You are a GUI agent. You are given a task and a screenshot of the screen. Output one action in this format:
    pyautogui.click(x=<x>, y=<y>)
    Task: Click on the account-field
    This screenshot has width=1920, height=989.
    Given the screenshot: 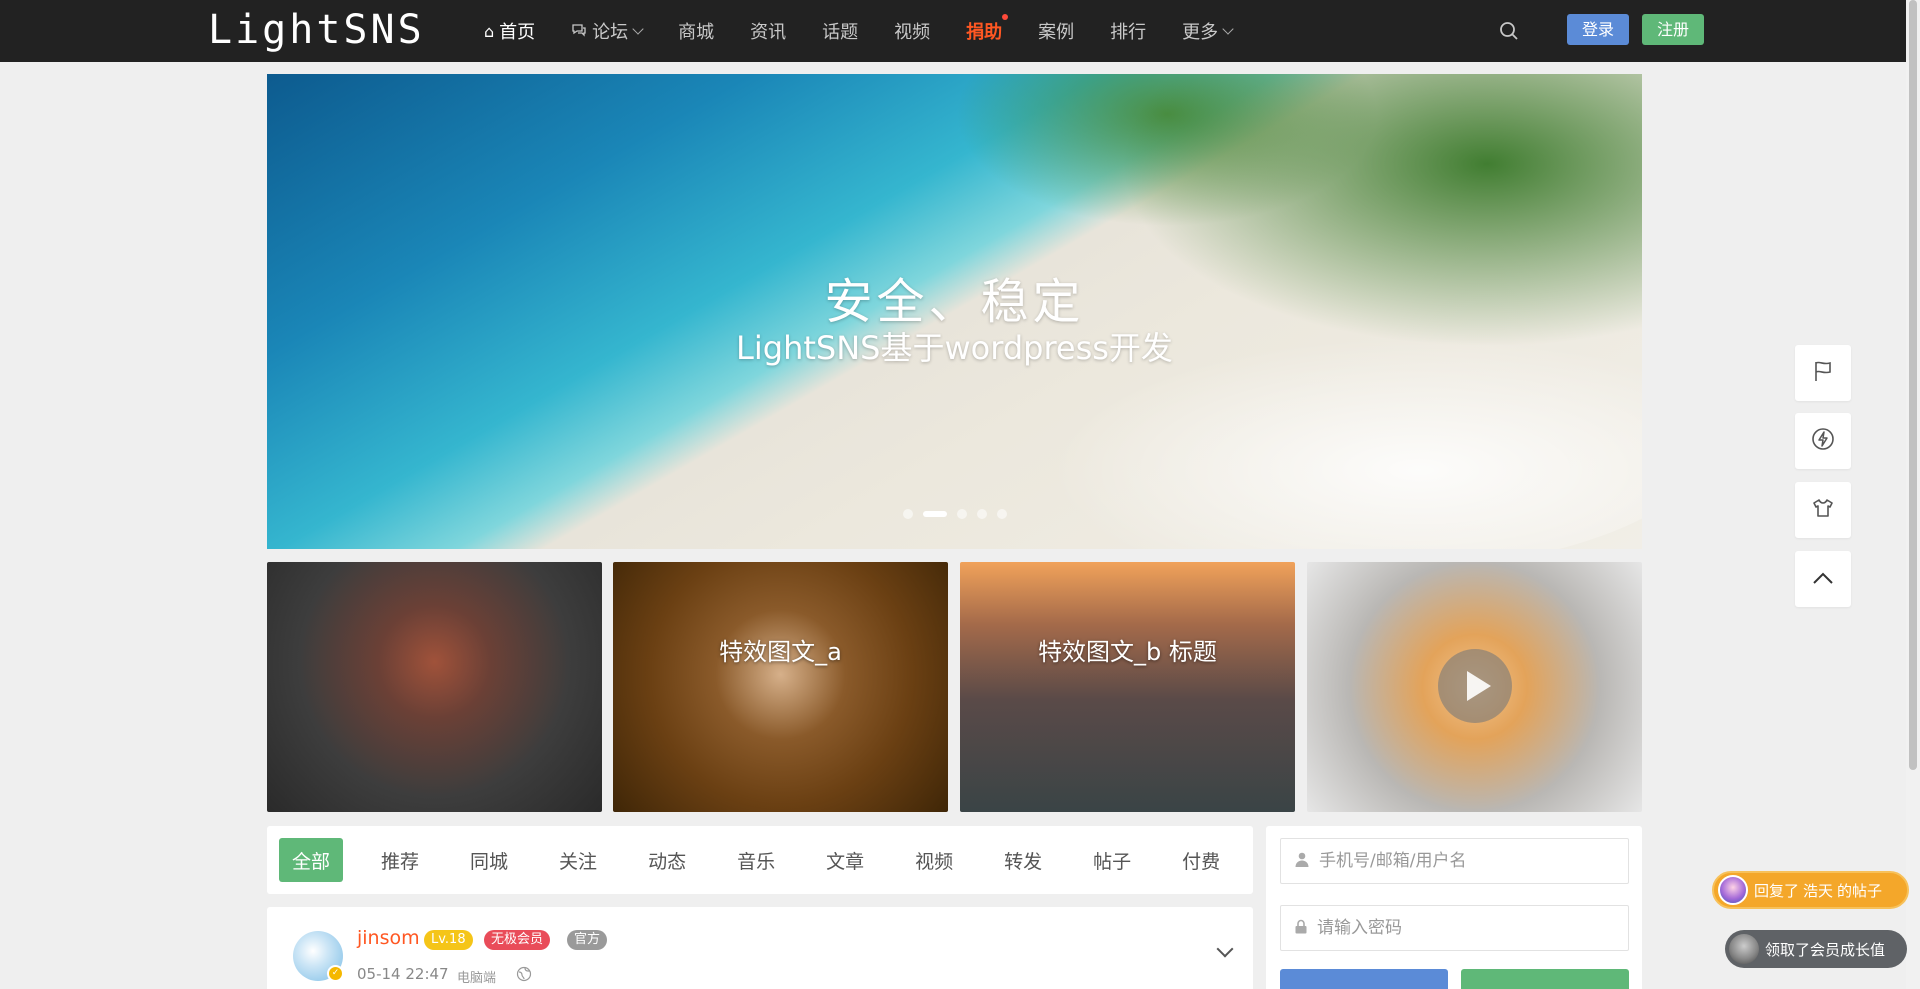 What is the action you would take?
    pyautogui.click(x=1454, y=861)
    